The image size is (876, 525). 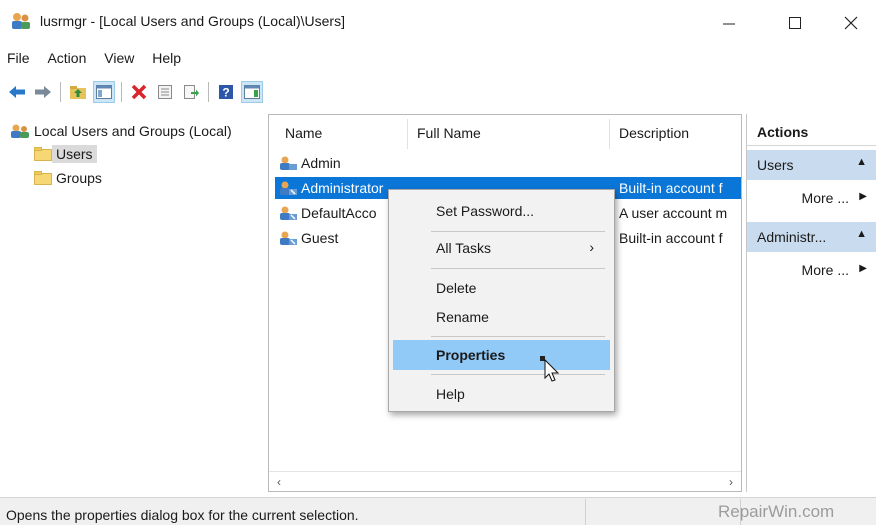 What do you see at coordinates (591, 247) in the screenshot?
I see `submenu-arrow-icon: ›` at bounding box center [591, 247].